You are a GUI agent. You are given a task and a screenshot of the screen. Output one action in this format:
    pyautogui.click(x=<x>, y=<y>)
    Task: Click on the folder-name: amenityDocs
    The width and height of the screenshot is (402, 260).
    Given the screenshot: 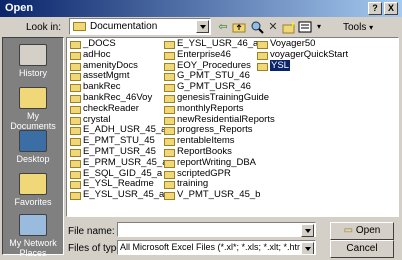 What is the action you would take?
    pyautogui.click(x=110, y=65)
    